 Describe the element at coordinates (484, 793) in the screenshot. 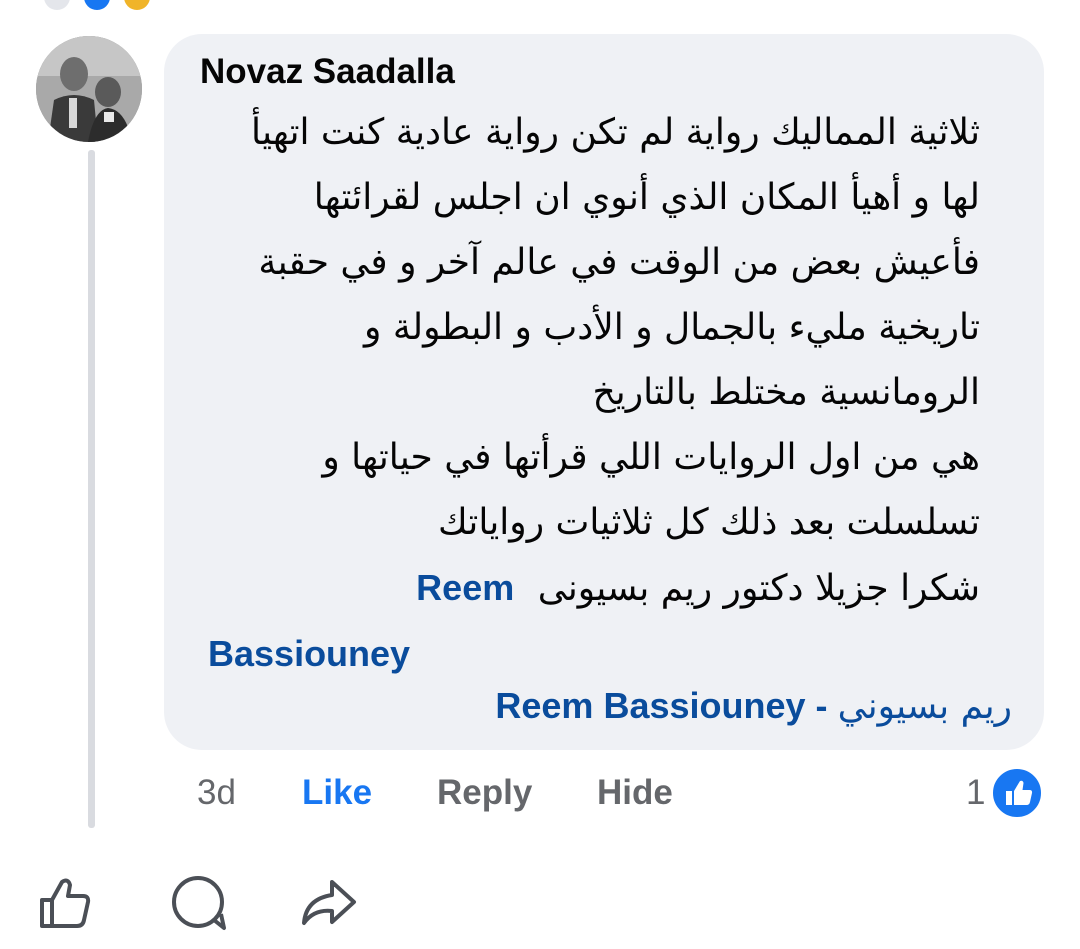

I see `reply-button: Reply` at that location.